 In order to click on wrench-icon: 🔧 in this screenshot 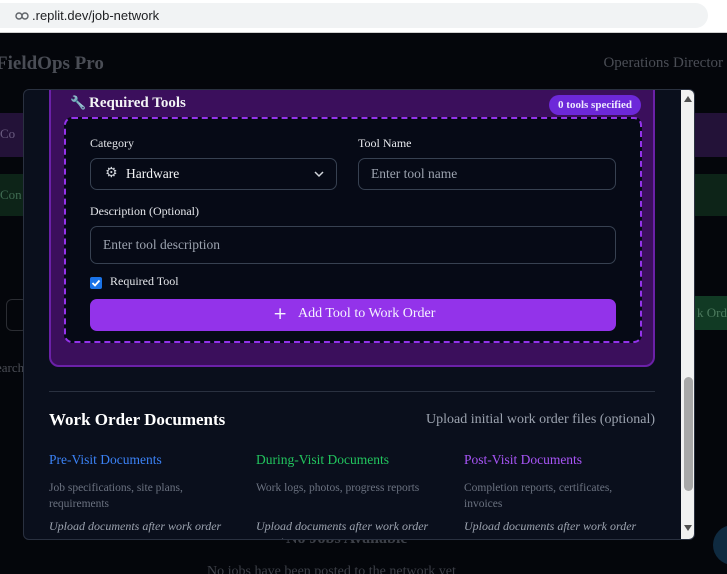, I will do `click(78, 103)`.